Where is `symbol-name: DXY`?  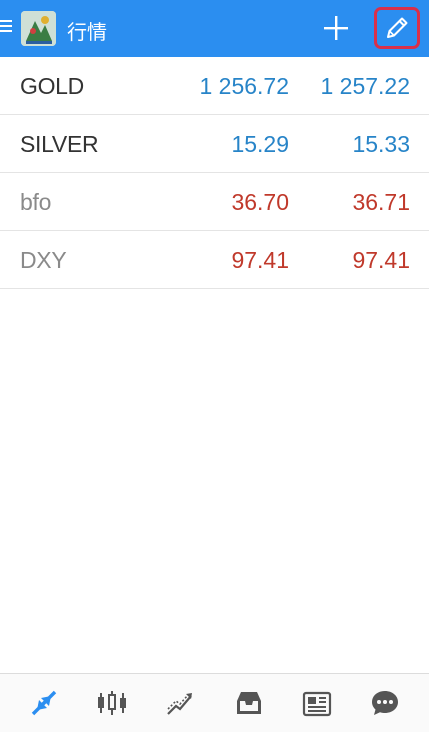
symbol-name: DXY is located at coordinates (43, 260).